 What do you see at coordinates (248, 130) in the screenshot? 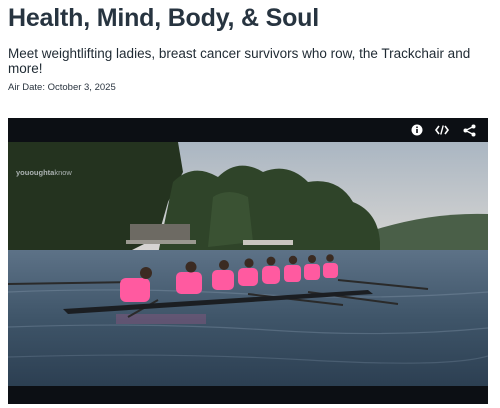
I see `player-control-bar` at bounding box center [248, 130].